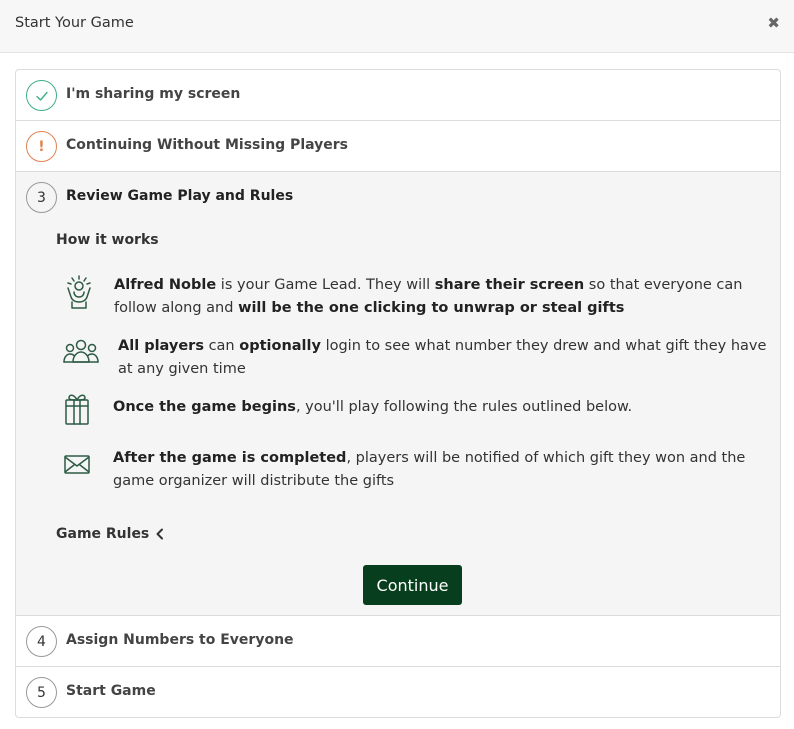  Describe the element at coordinates (103, 534) in the screenshot. I see `game-rules-label: Game Rules` at that location.